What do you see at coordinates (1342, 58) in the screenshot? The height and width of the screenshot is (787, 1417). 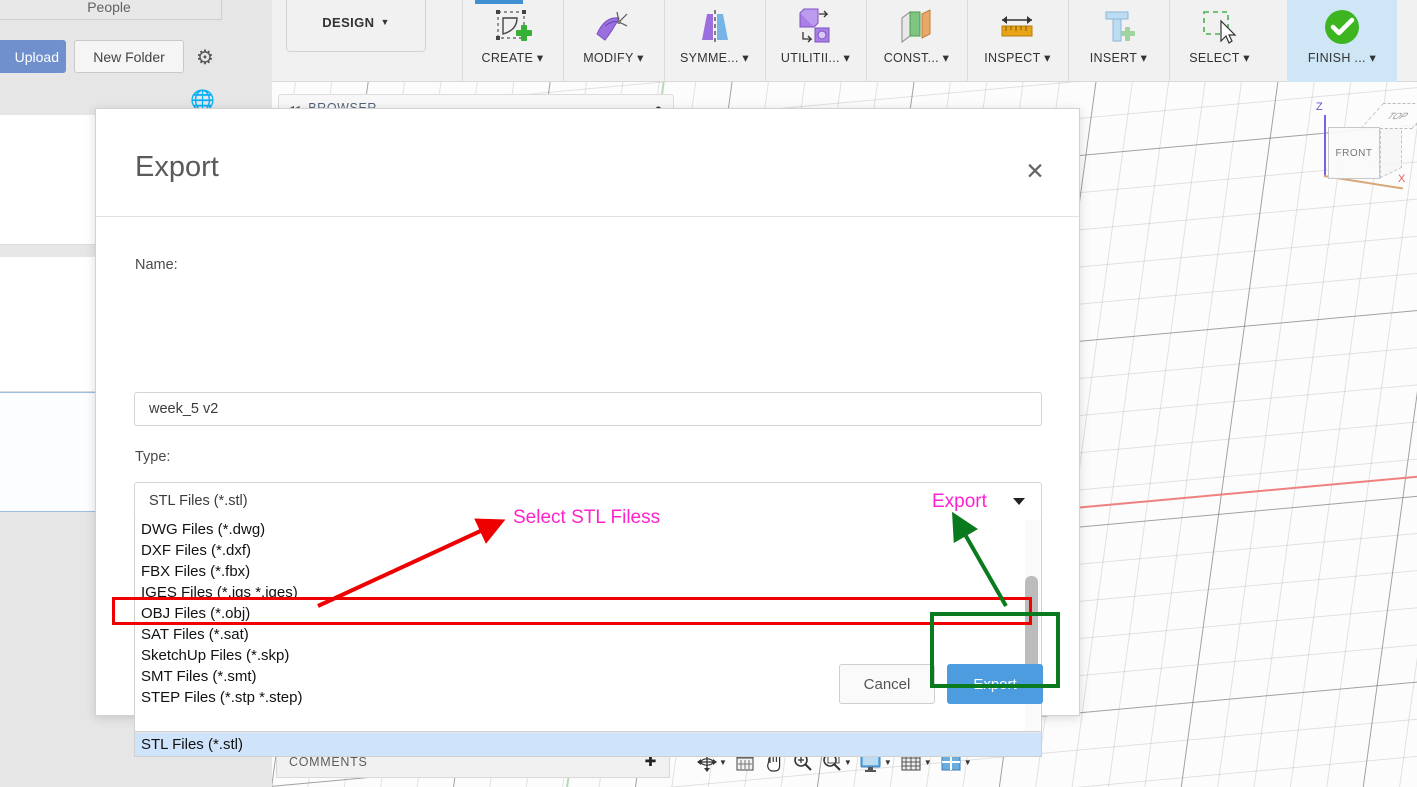 I see `ribbon-tool-label: FINISH ... ▾` at bounding box center [1342, 58].